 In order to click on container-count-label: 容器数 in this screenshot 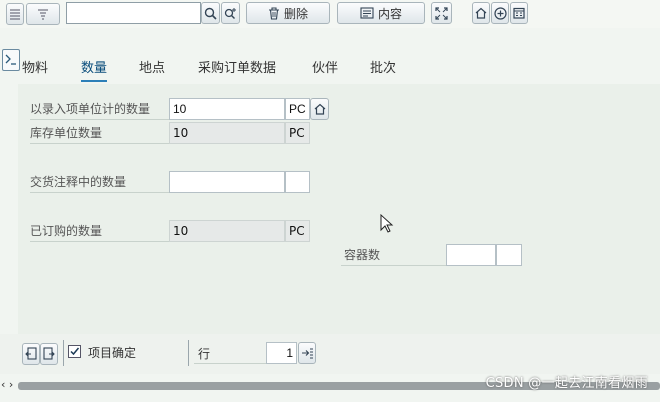, I will do `click(362, 255)`.